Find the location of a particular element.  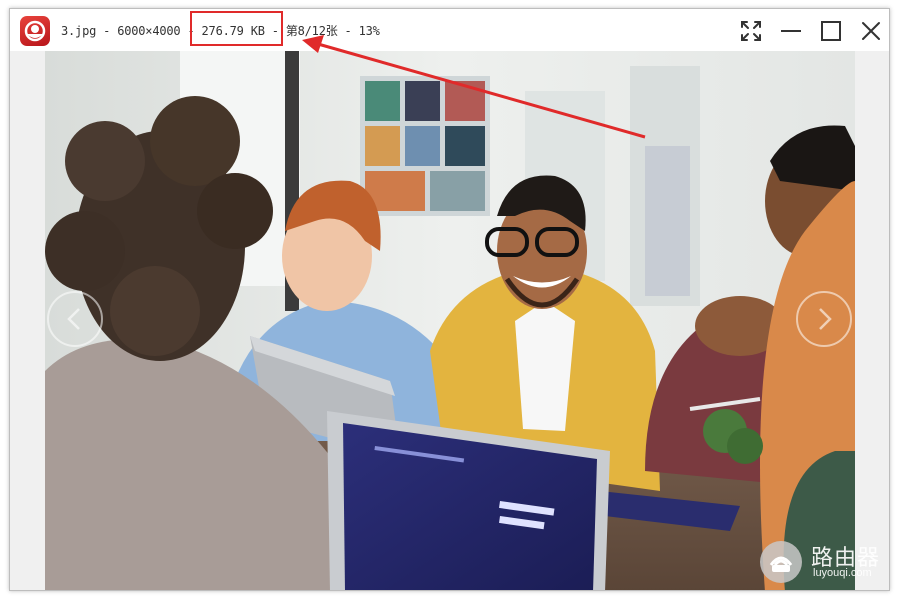

title-filesize: 276.79 KB is located at coordinates (233, 31).